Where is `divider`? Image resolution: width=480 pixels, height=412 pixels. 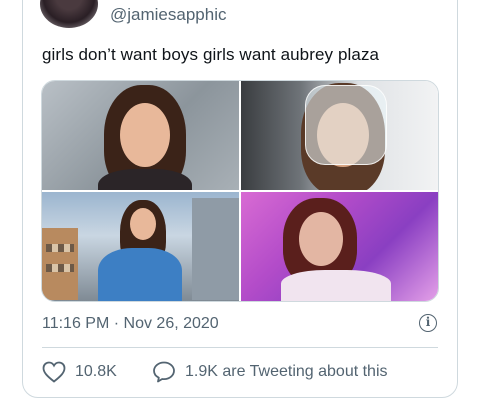 divider is located at coordinates (240, 347).